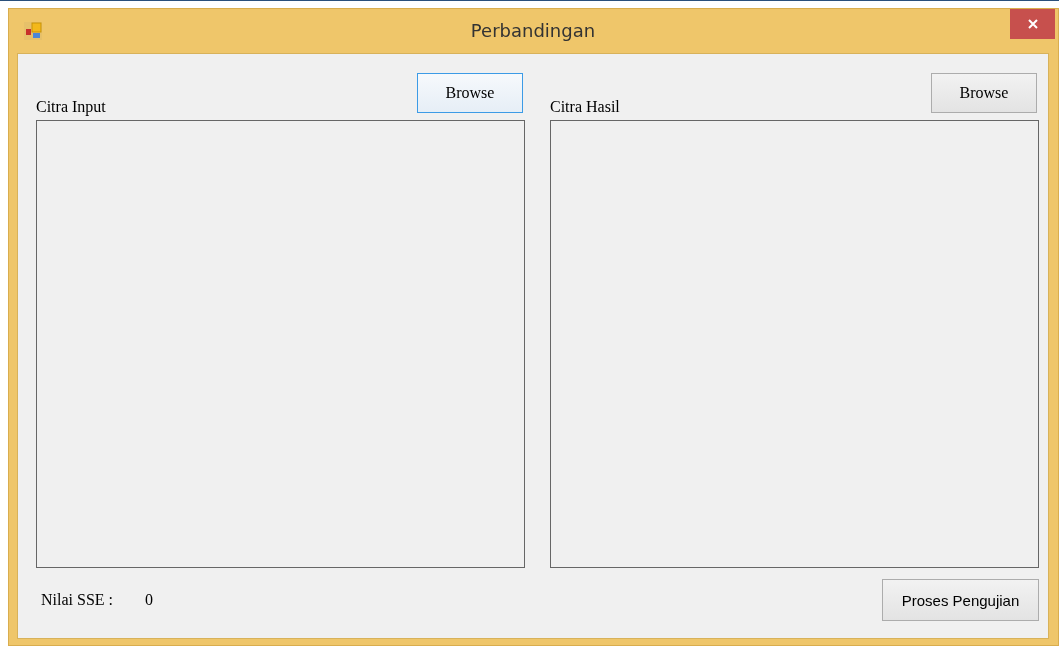 The image size is (1059, 646). I want to click on panel-label: Citra Input, so click(71, 107).